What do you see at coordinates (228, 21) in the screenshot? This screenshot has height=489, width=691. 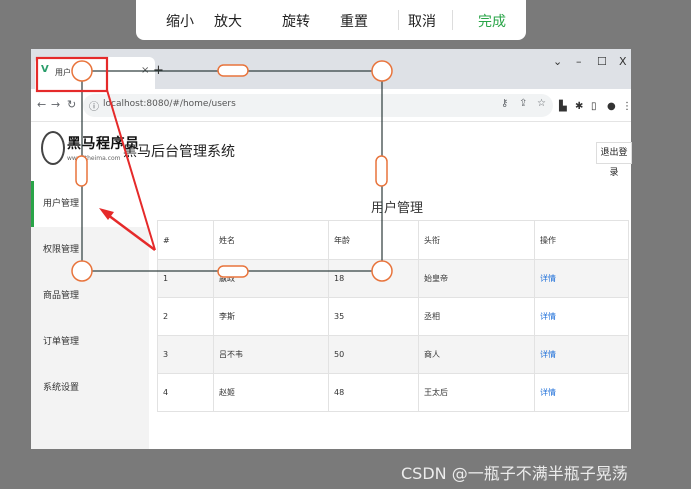 I see `zoom-in-button: 放大` at bounding box center [228, 21].